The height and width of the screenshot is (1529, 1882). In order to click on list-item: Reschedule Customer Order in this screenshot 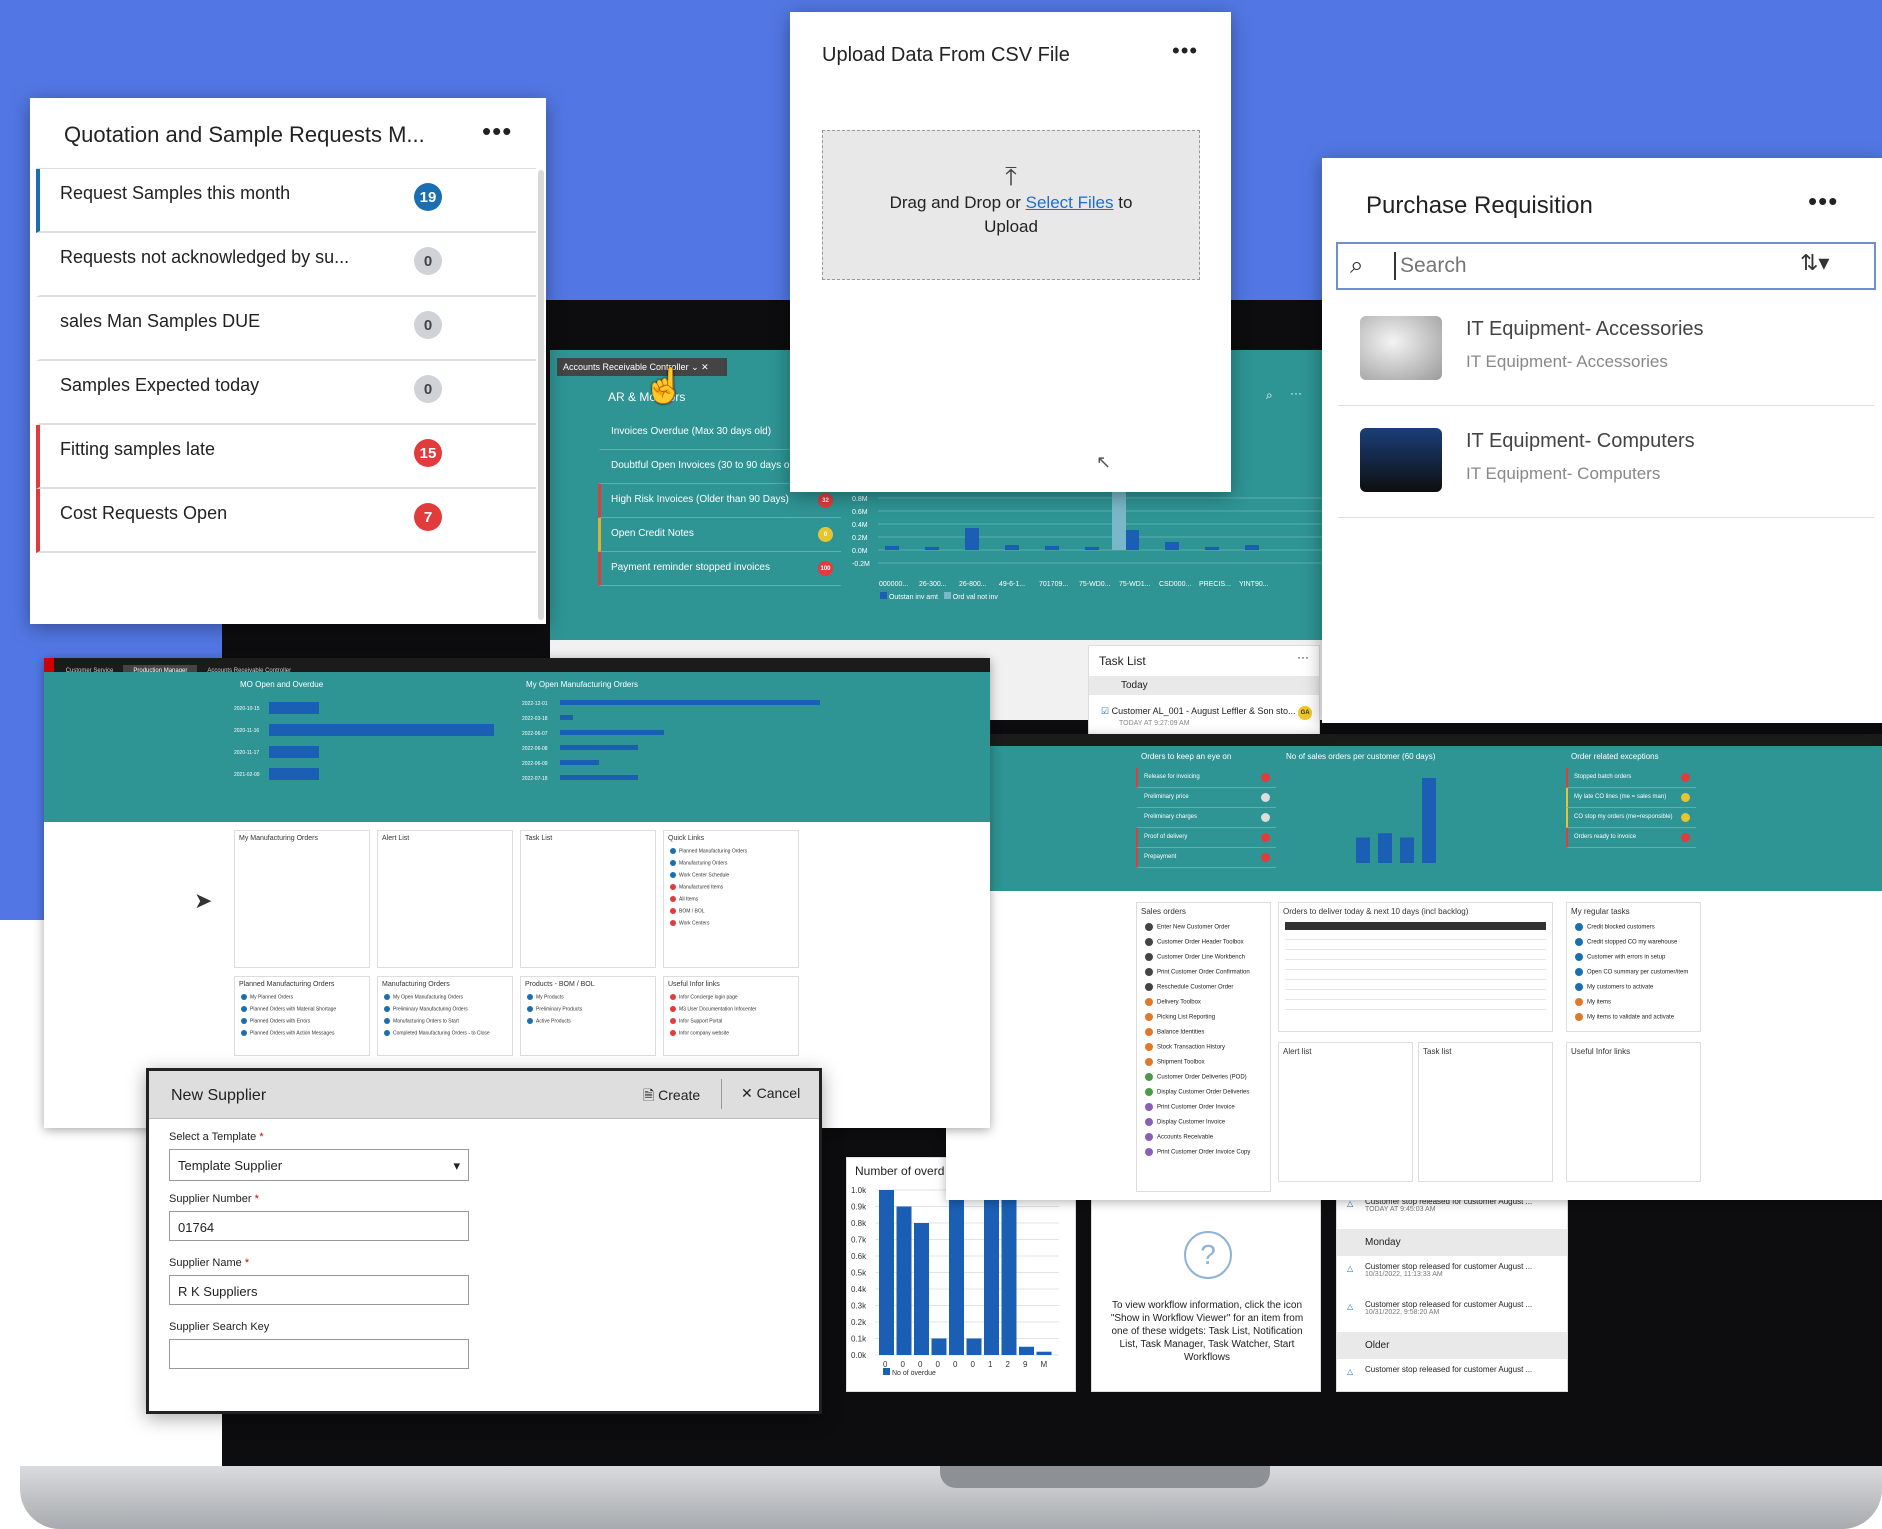, I will do `click(1203, 987)`.